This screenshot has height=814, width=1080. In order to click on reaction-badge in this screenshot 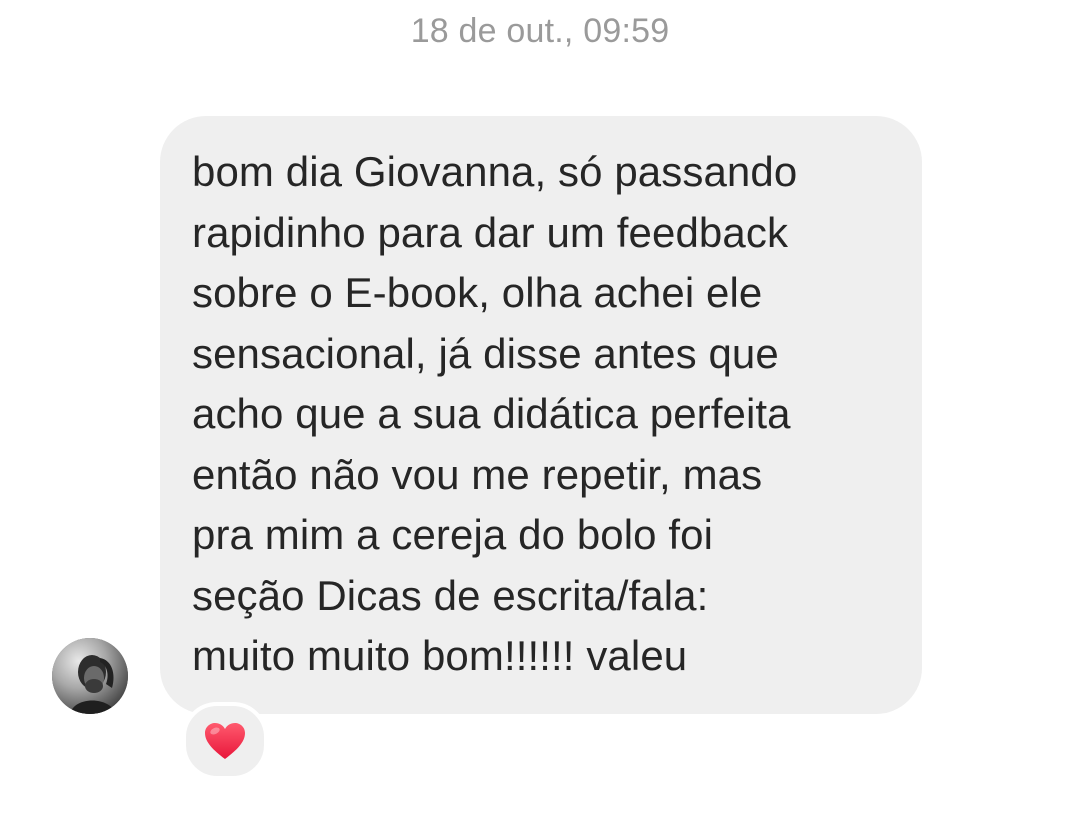, I will do `click(225, 741)`.